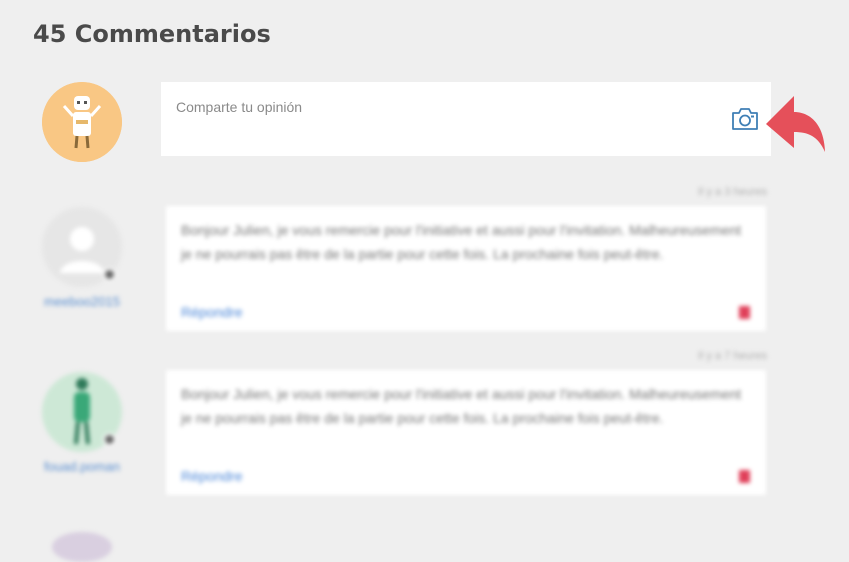 This screenshot has width=849, height=562. I want to click on commenter-username: fouad.poman, so click(82, 466).